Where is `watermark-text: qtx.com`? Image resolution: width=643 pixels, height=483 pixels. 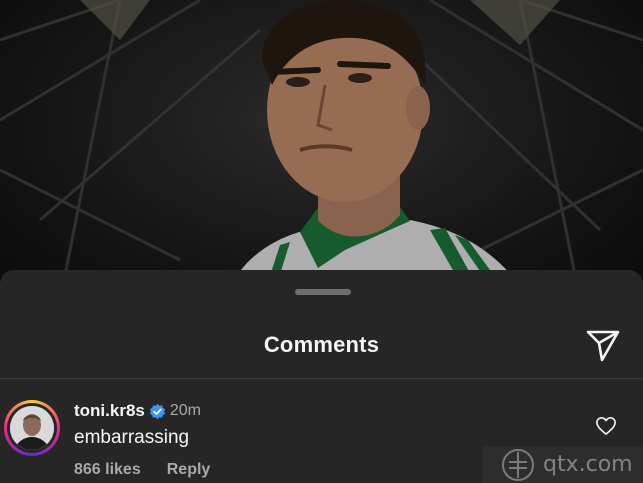
watermark-text: qtx.com is located at coordinates (588, 464).